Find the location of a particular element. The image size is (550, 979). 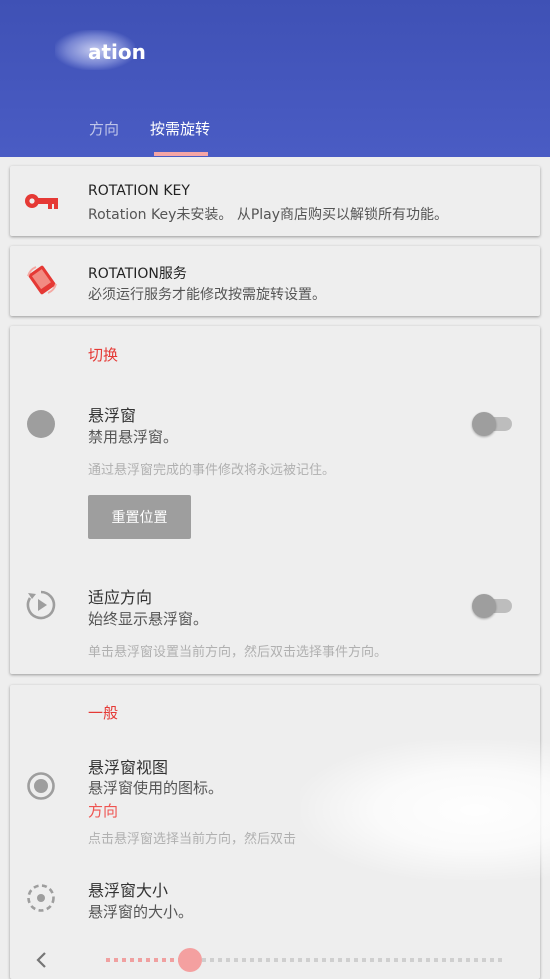

rotation-service-subtitle: 必须运行服务才能修改按需旋转设置。 is located at coordinates (207, 295).